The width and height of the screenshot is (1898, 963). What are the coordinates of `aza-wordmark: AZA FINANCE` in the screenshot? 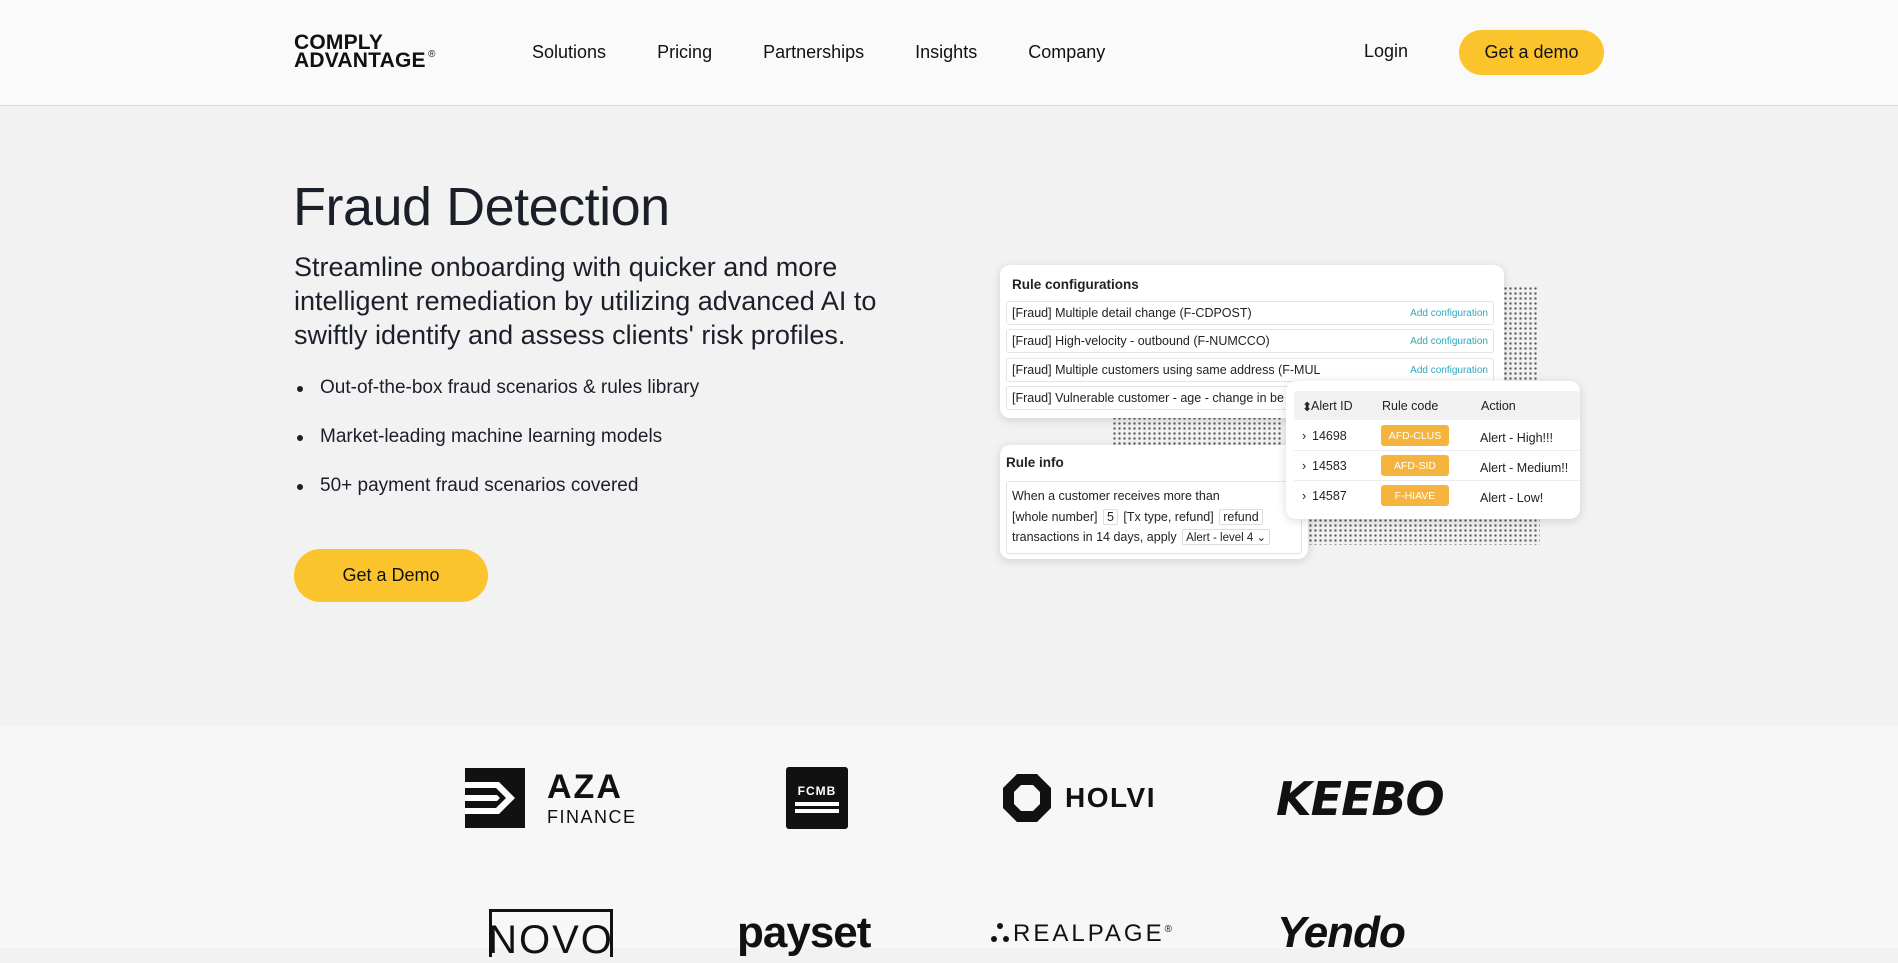 It's located at (592, 798).